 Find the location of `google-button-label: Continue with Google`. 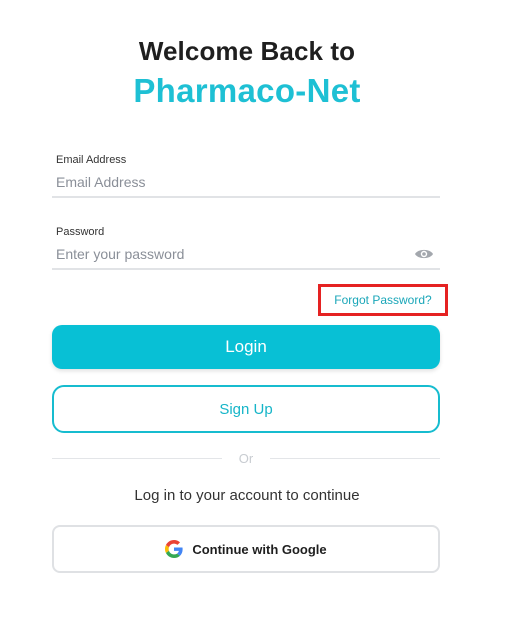

google-button-label: Continue with Google is located at coordinates (259, 549).